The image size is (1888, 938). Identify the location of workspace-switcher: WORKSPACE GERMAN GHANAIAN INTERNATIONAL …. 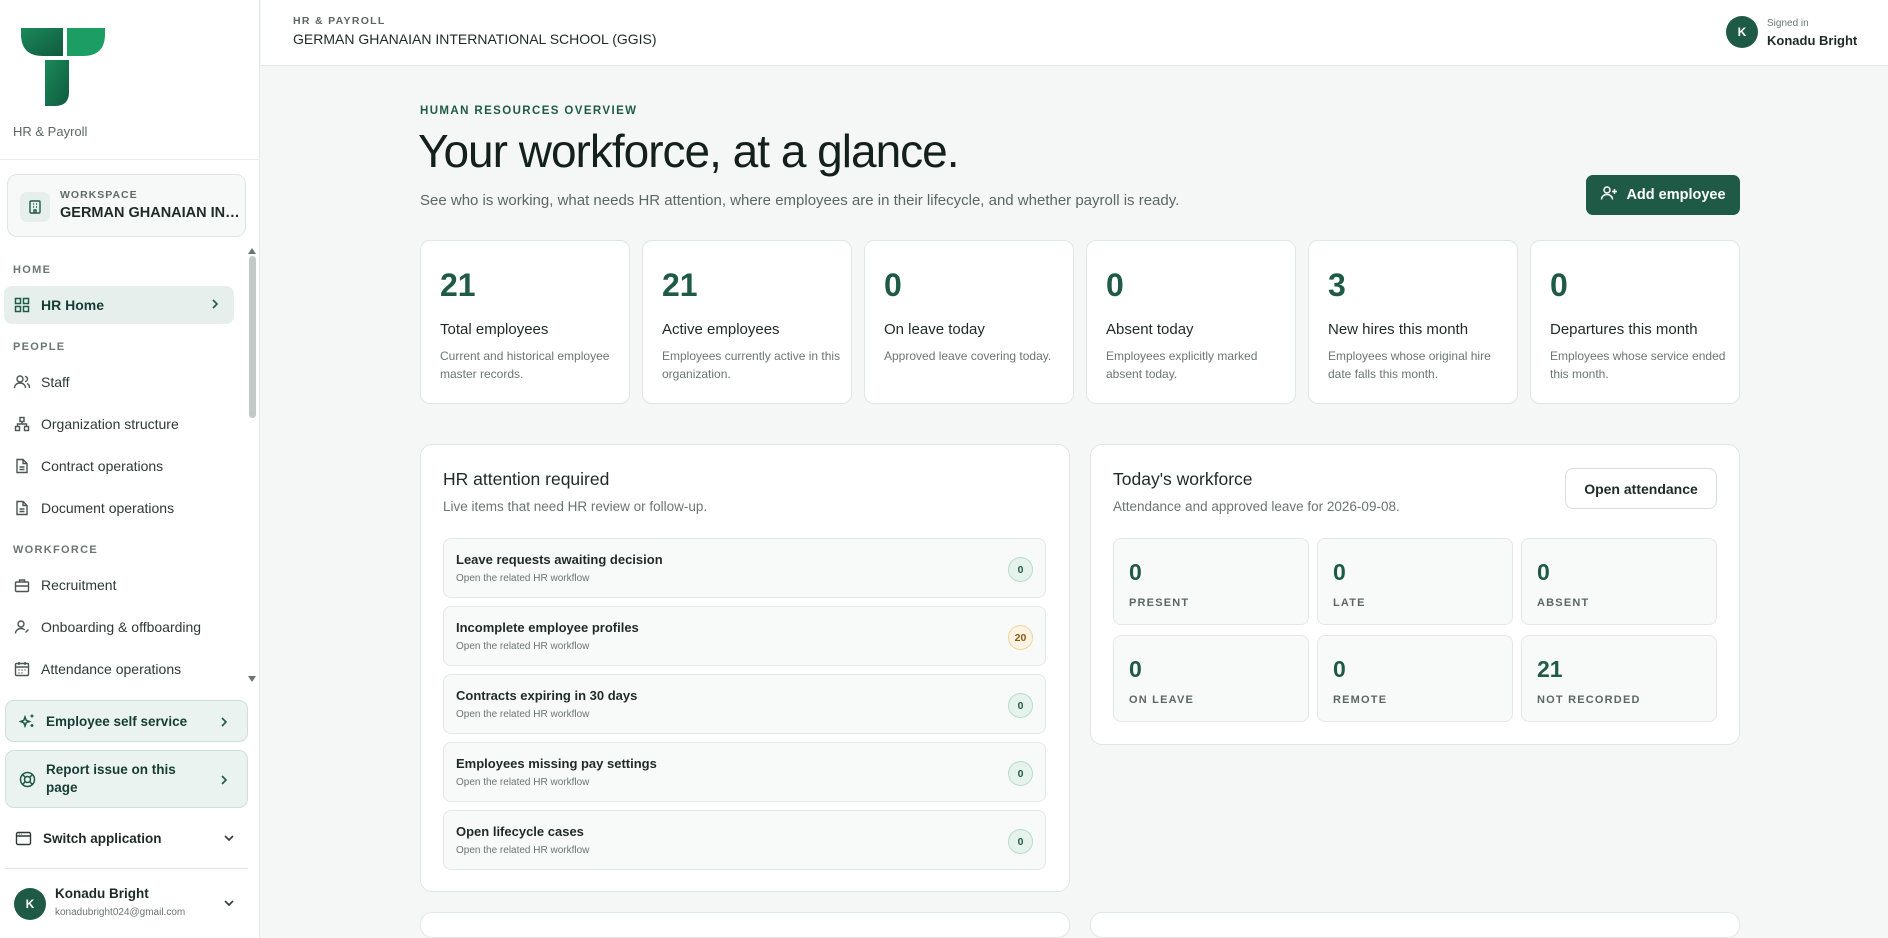
(126, 205).